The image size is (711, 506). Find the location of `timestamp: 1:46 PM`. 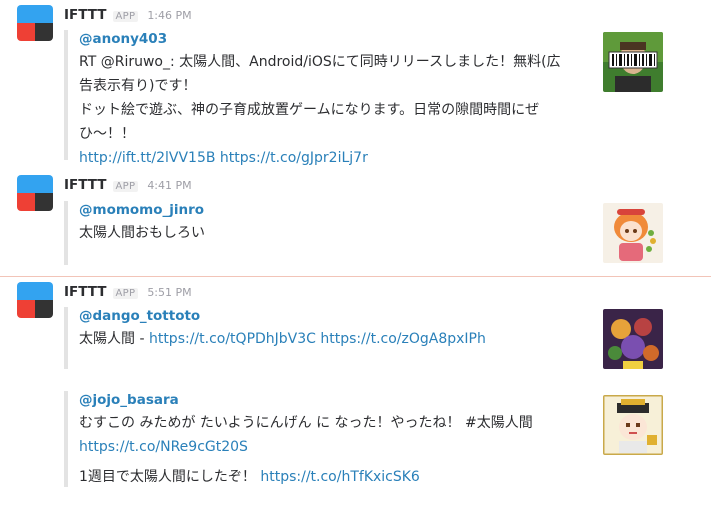

timestamp: 1:46 PM is located at coordinates (169, 15).